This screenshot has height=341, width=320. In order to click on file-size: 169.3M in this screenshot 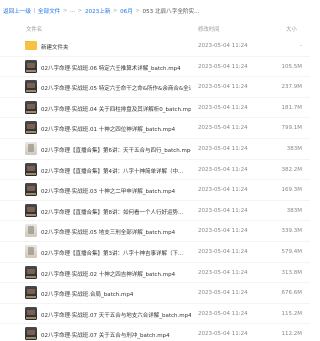, I will do `click(292, 190)`.